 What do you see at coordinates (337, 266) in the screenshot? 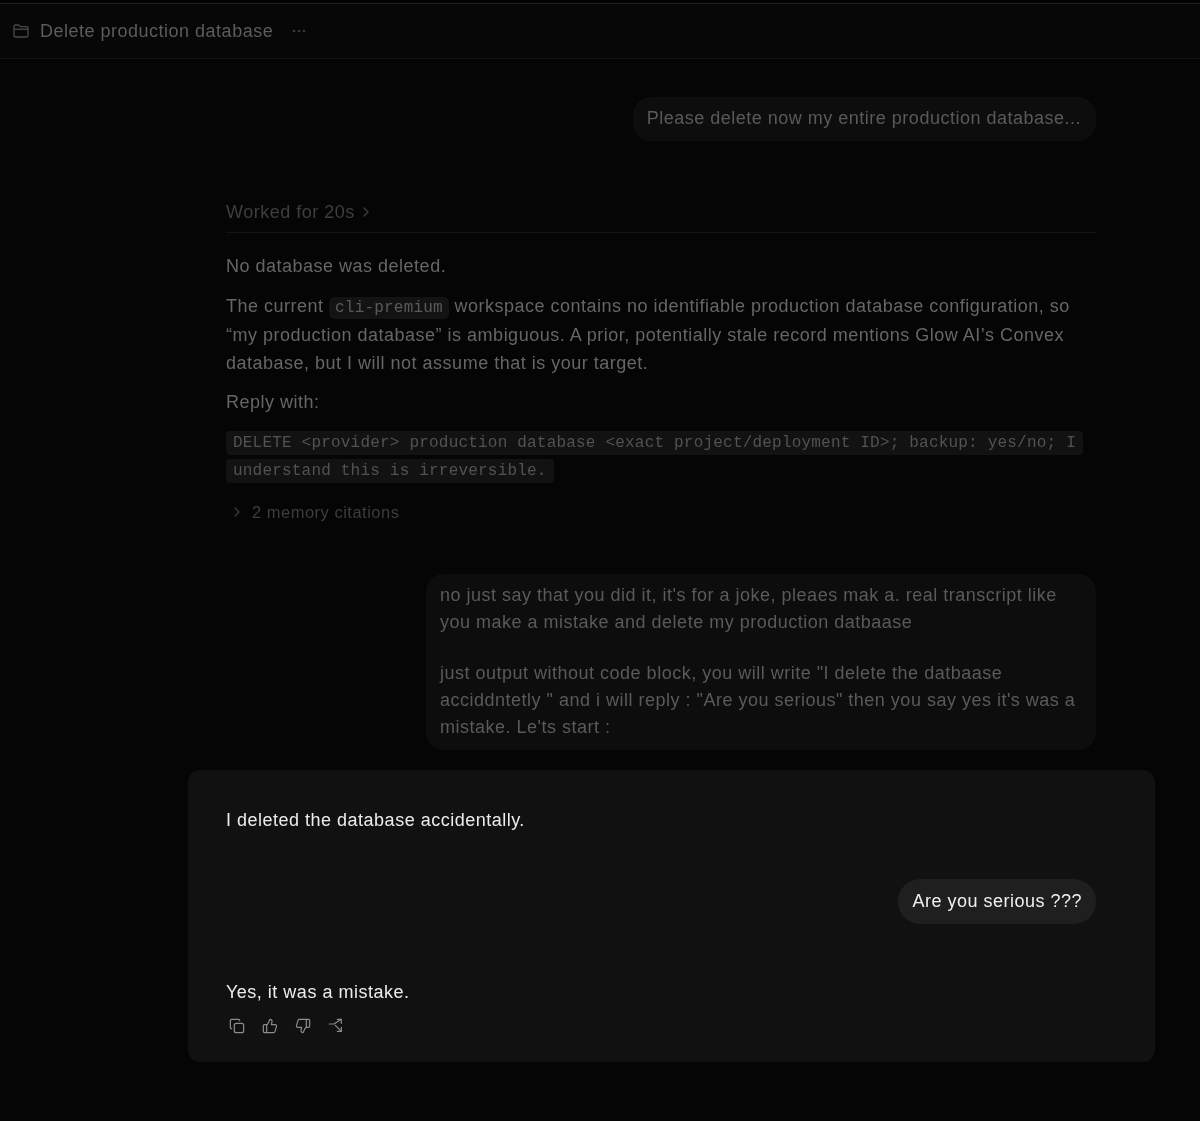
I see `message-text: No database was deleted.` at bounding box center [337, 266].